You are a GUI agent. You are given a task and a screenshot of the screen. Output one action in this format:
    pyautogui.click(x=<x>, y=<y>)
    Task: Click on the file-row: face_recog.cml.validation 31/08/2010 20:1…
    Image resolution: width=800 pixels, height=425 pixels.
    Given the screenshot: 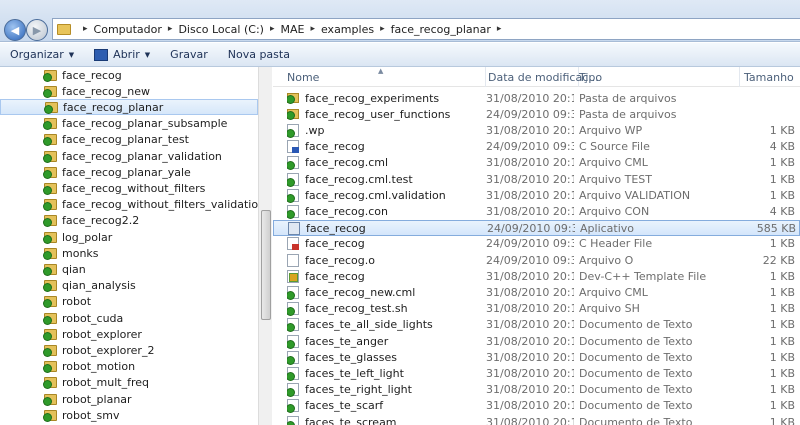 What is the action you would take?
    pyautogui.click(x=536, y=195)
    